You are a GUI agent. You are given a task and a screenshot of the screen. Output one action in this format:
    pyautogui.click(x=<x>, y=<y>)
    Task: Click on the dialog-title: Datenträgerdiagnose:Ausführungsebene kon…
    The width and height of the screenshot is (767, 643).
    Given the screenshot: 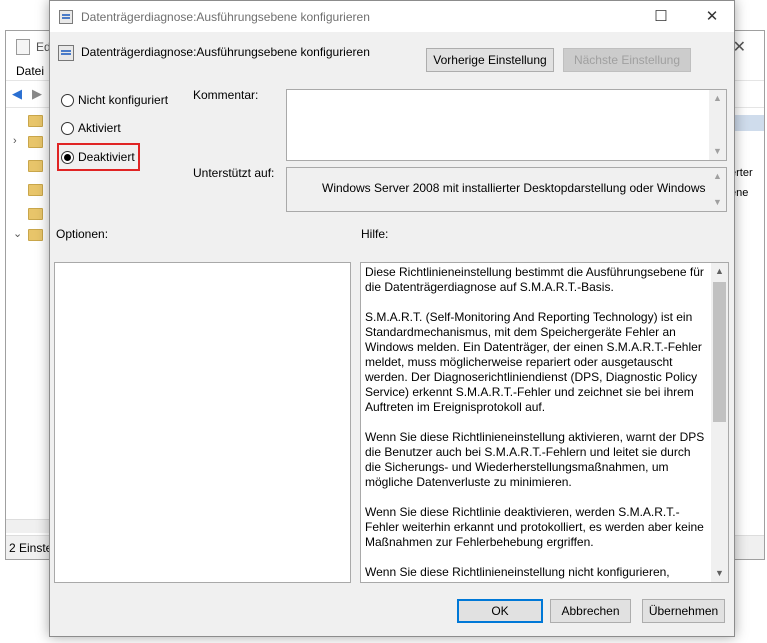 What is the action you would take?
    pyautogui.click(x=225, y=17)
    